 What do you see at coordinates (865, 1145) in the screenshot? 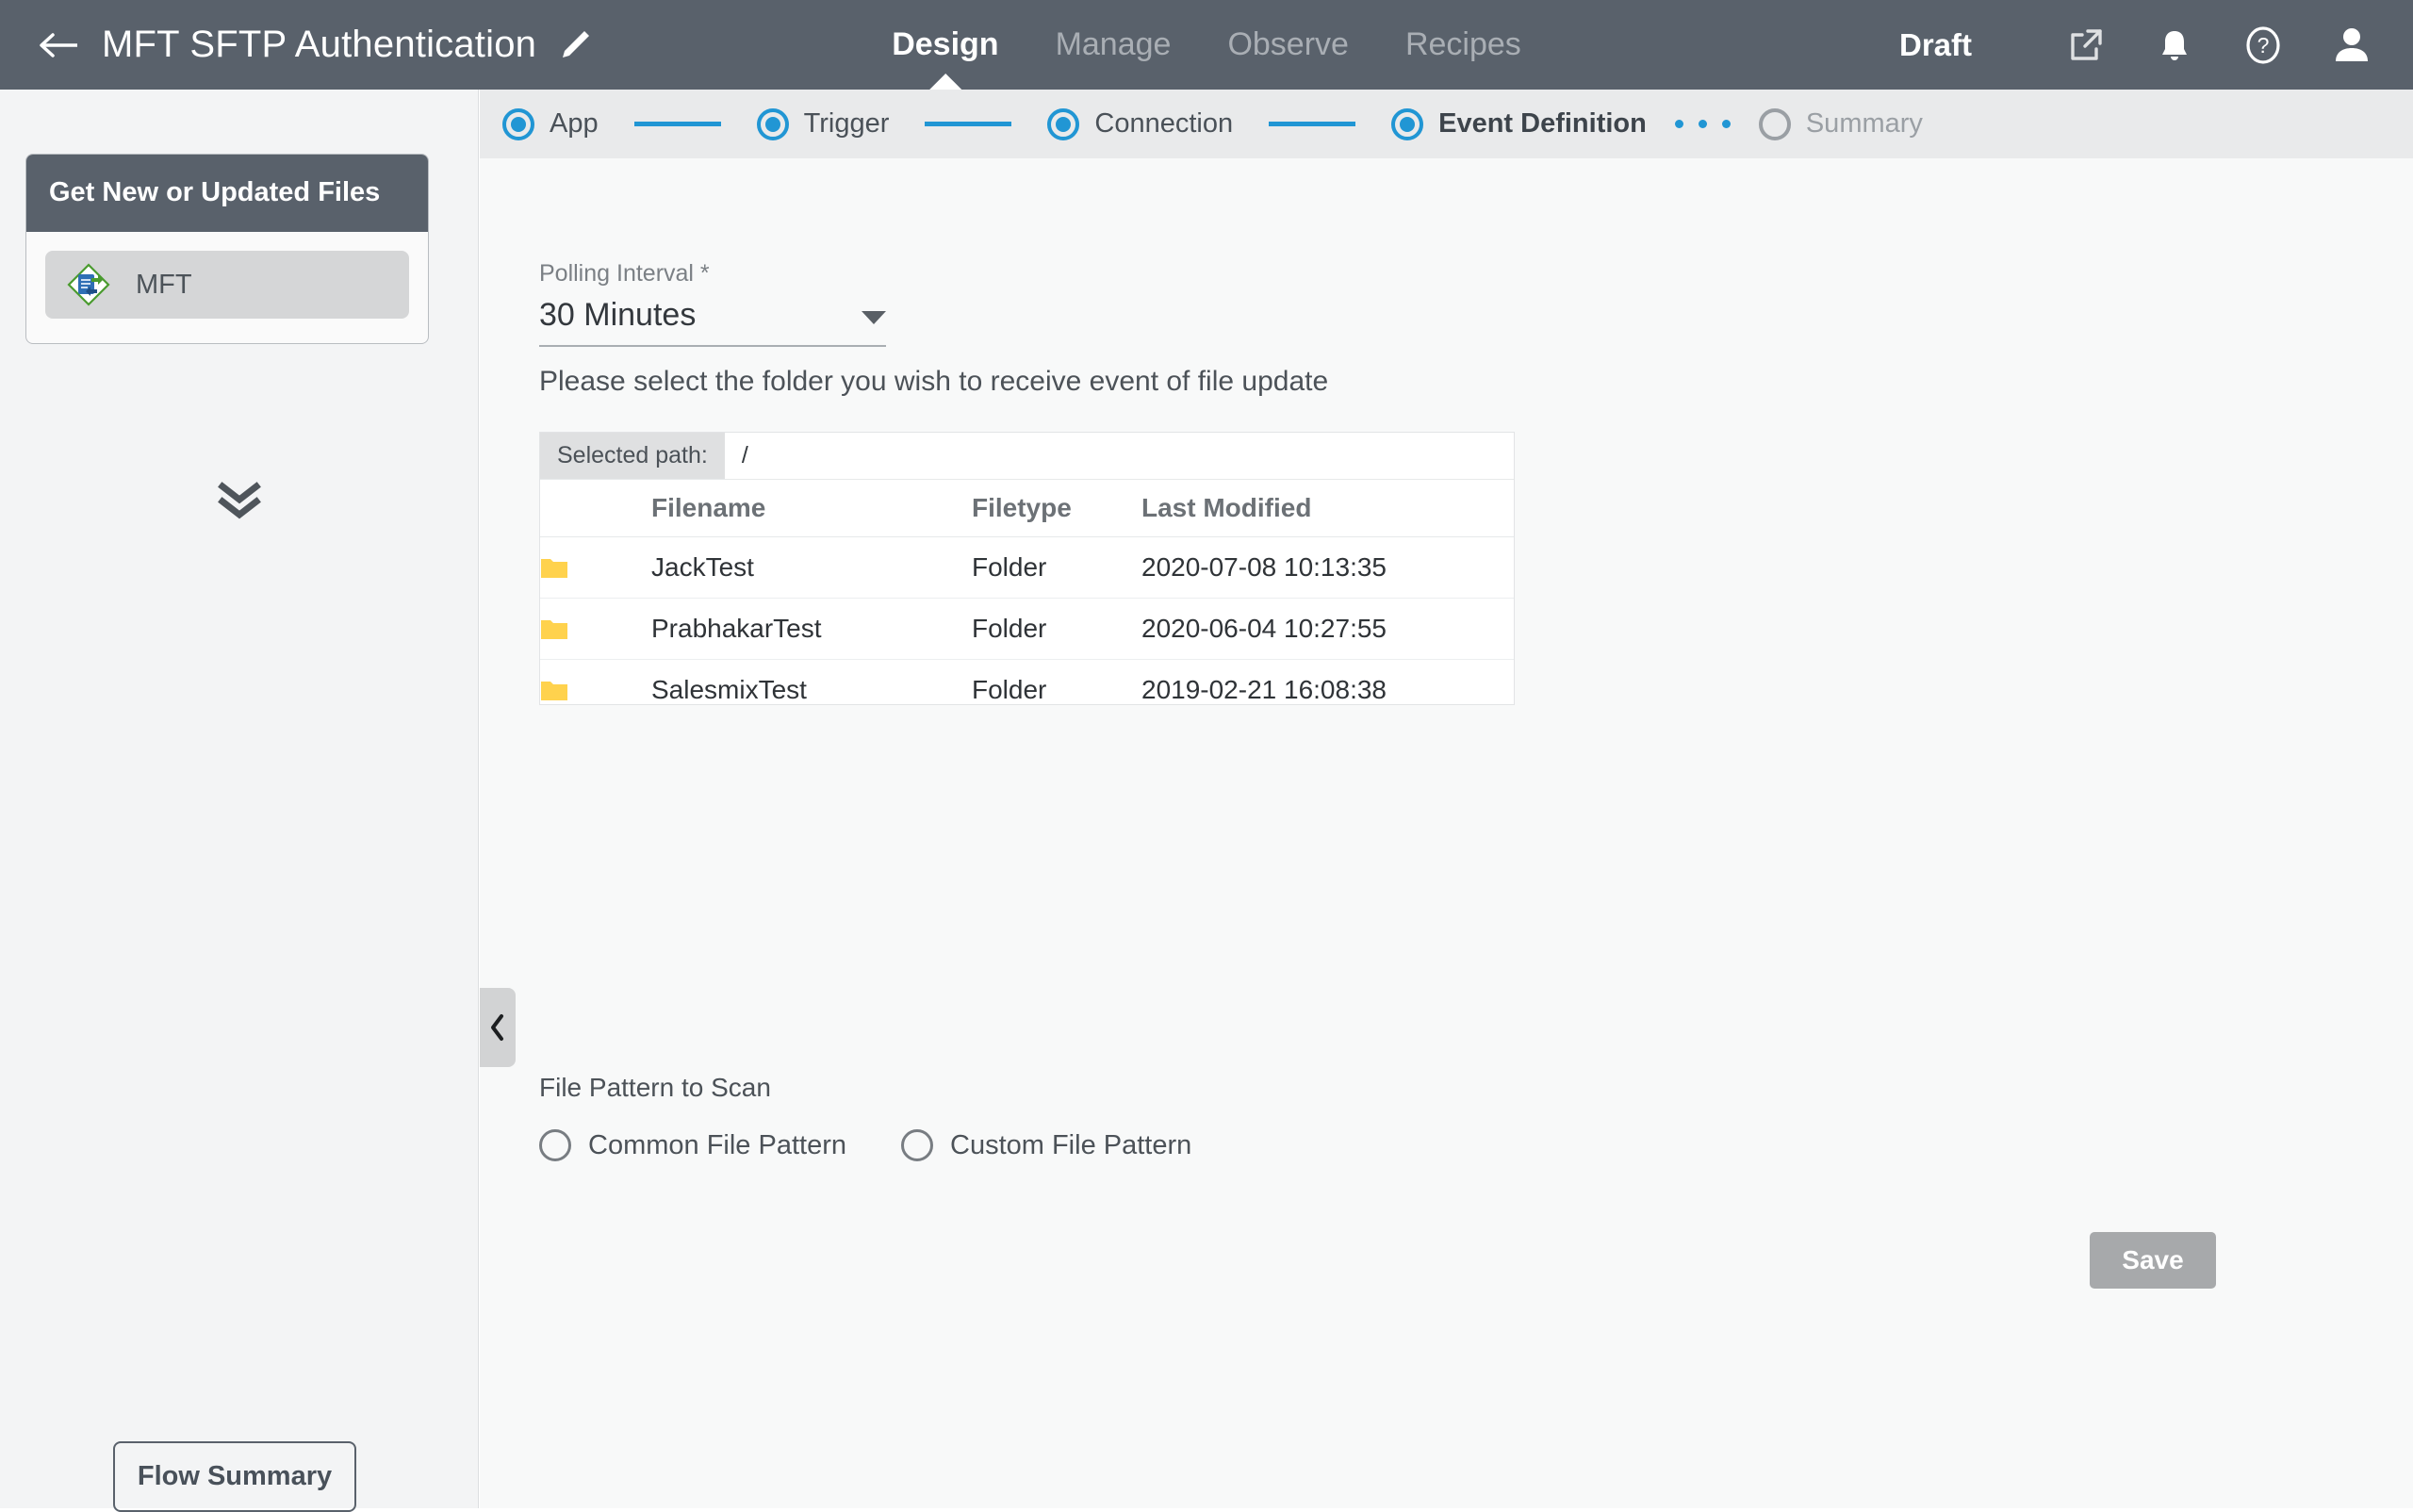
I see `file-pattern-radio-group: Common File Pattern Custom File Pattern` at bounding box center [865, 1145].